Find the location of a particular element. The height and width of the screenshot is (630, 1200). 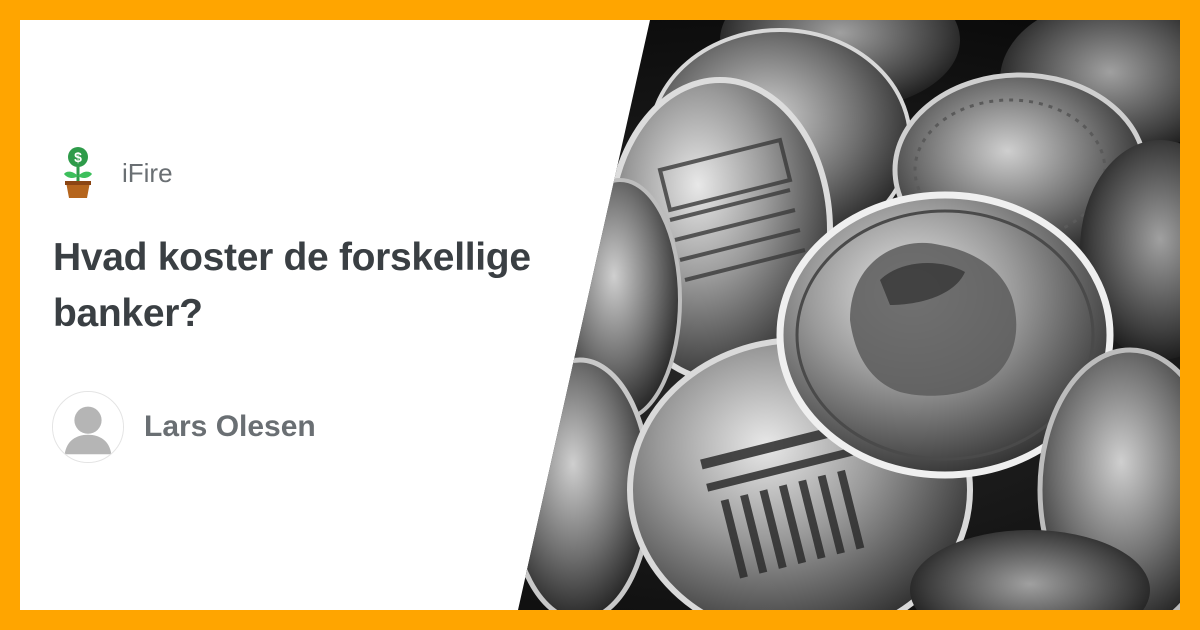

author: Lars Olesen is located at coordinates (184, 427).